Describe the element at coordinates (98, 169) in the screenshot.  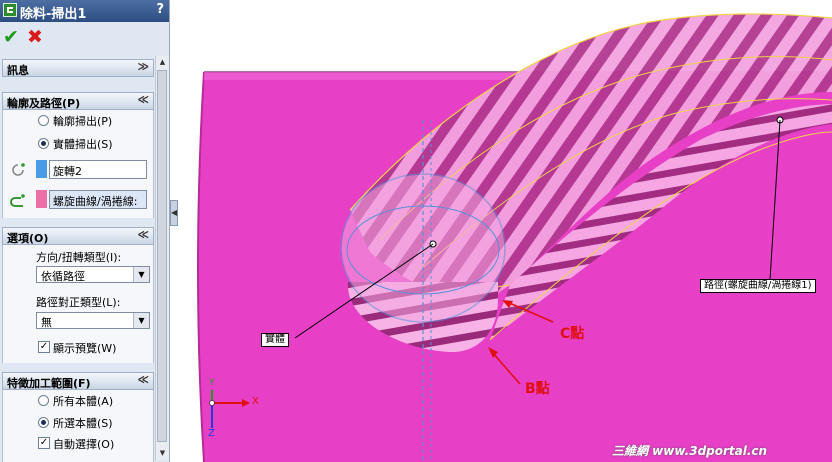
I see `tool-body-field: 旋轉2` at that location.